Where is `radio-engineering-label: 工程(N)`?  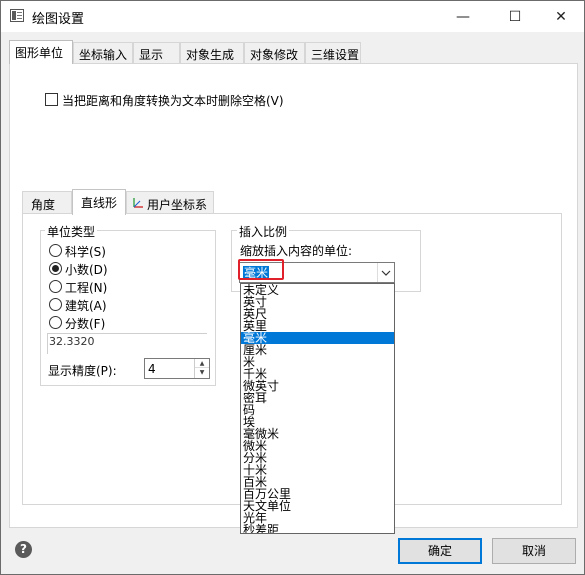 radio-engineering-label: 工程(N) is located at coordinates (86, 288).